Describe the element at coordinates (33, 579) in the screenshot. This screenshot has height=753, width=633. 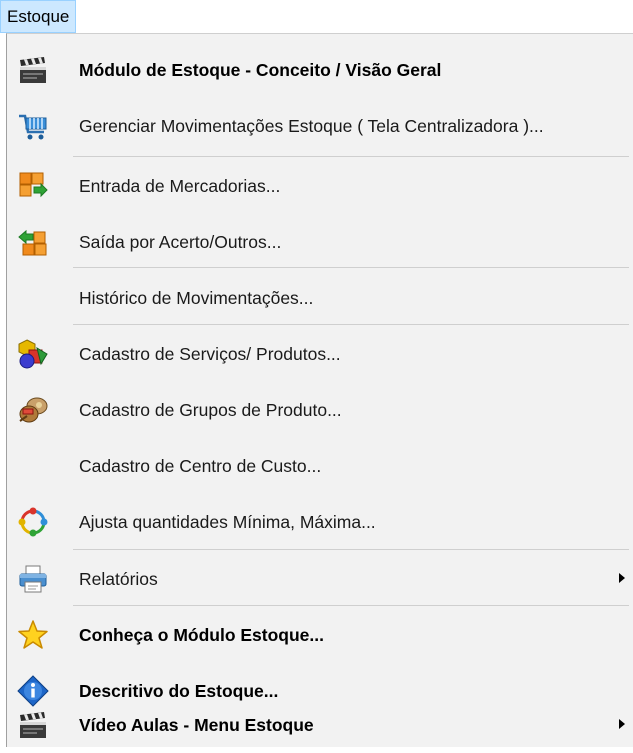
I see `printer-icon` at that location.